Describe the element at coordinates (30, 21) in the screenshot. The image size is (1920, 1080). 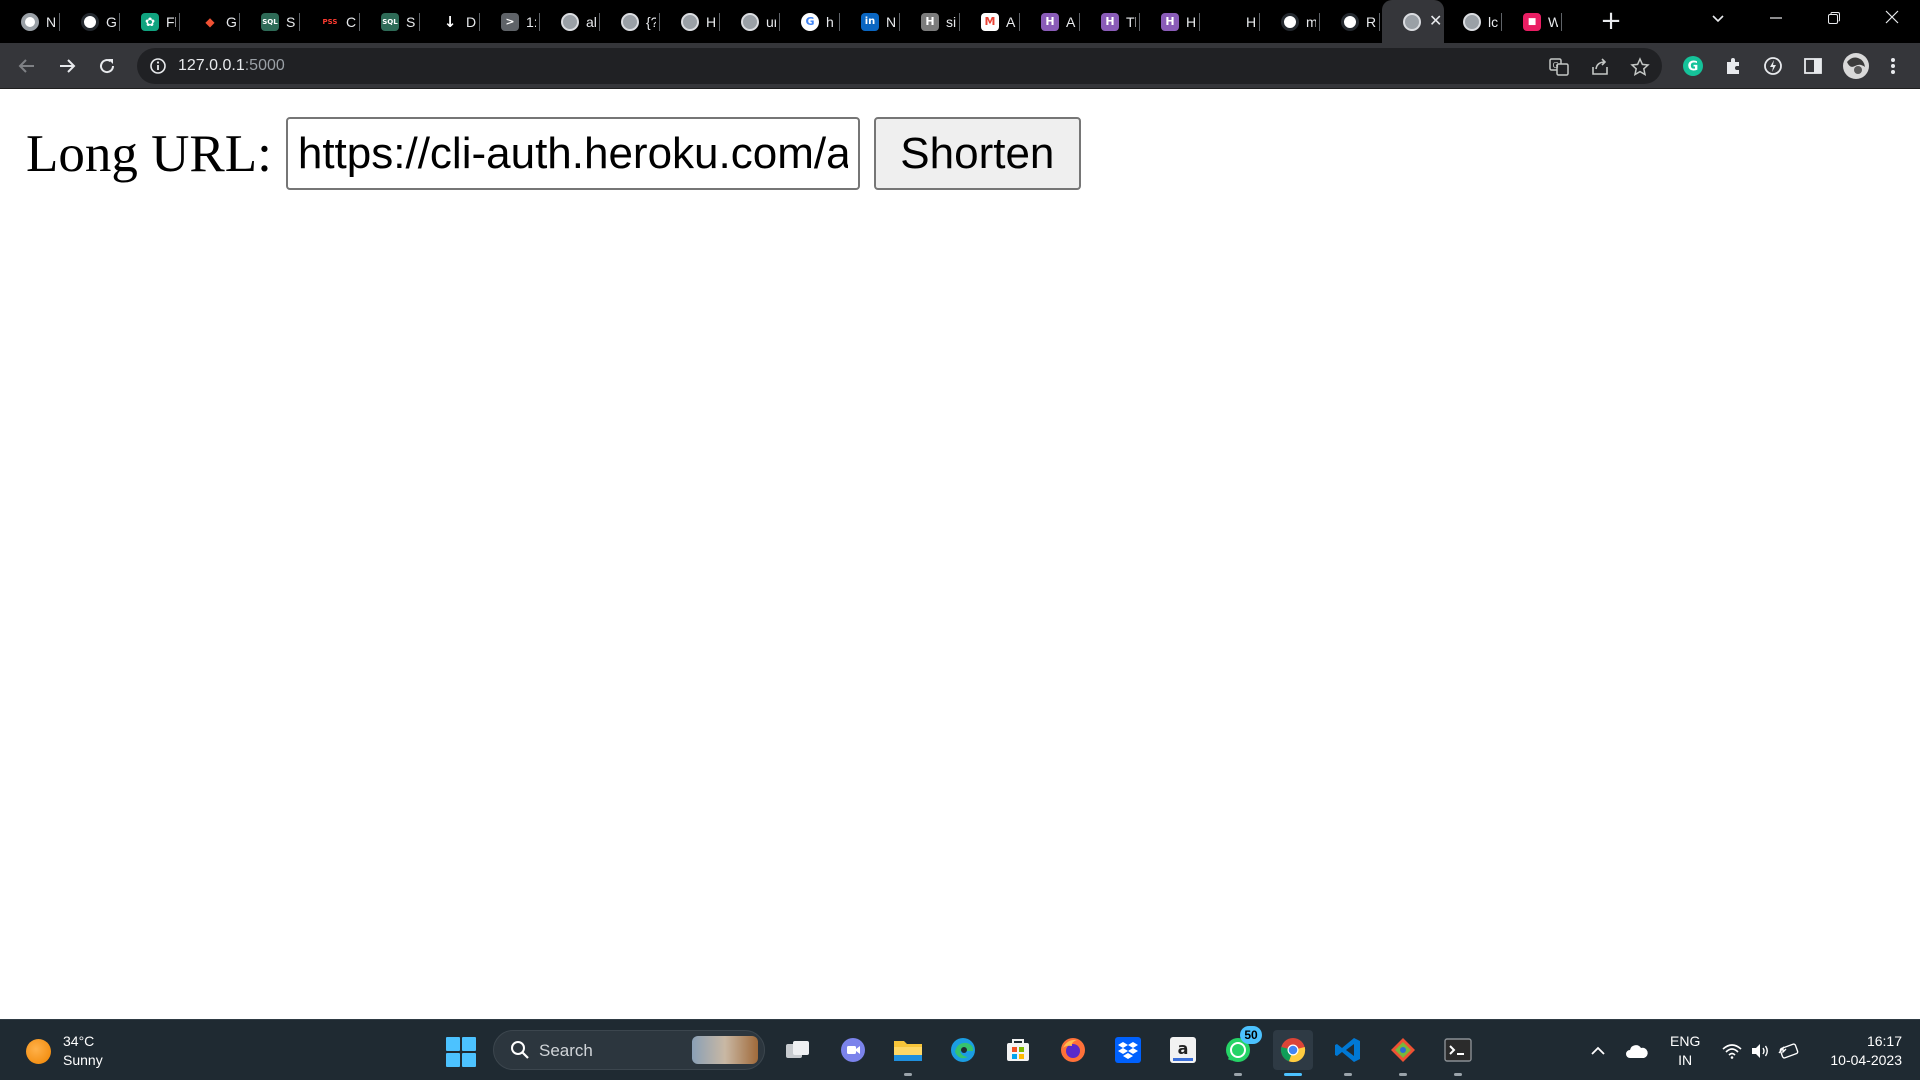
I see `browser-tab: N` at that location.